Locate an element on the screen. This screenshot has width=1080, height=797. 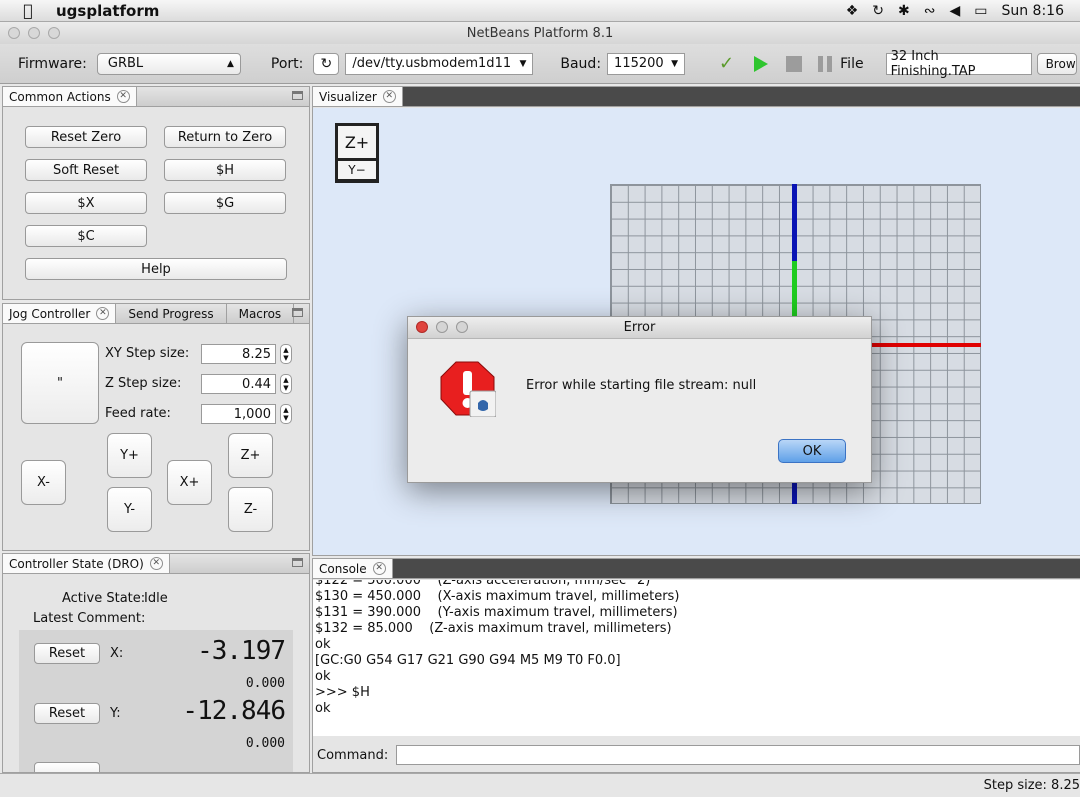
app-menu: ugsplatform is located at coordinates (107, 11).